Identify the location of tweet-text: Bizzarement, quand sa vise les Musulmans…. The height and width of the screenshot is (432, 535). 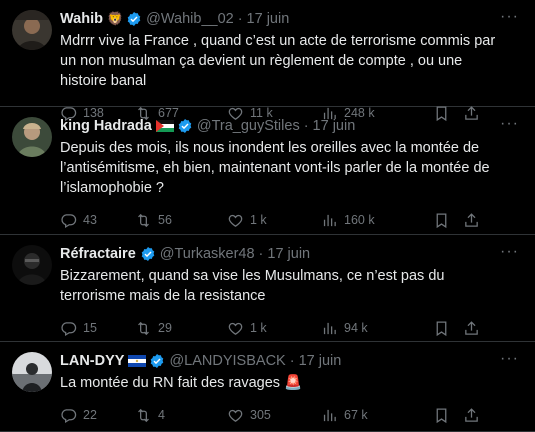
(252, 286).